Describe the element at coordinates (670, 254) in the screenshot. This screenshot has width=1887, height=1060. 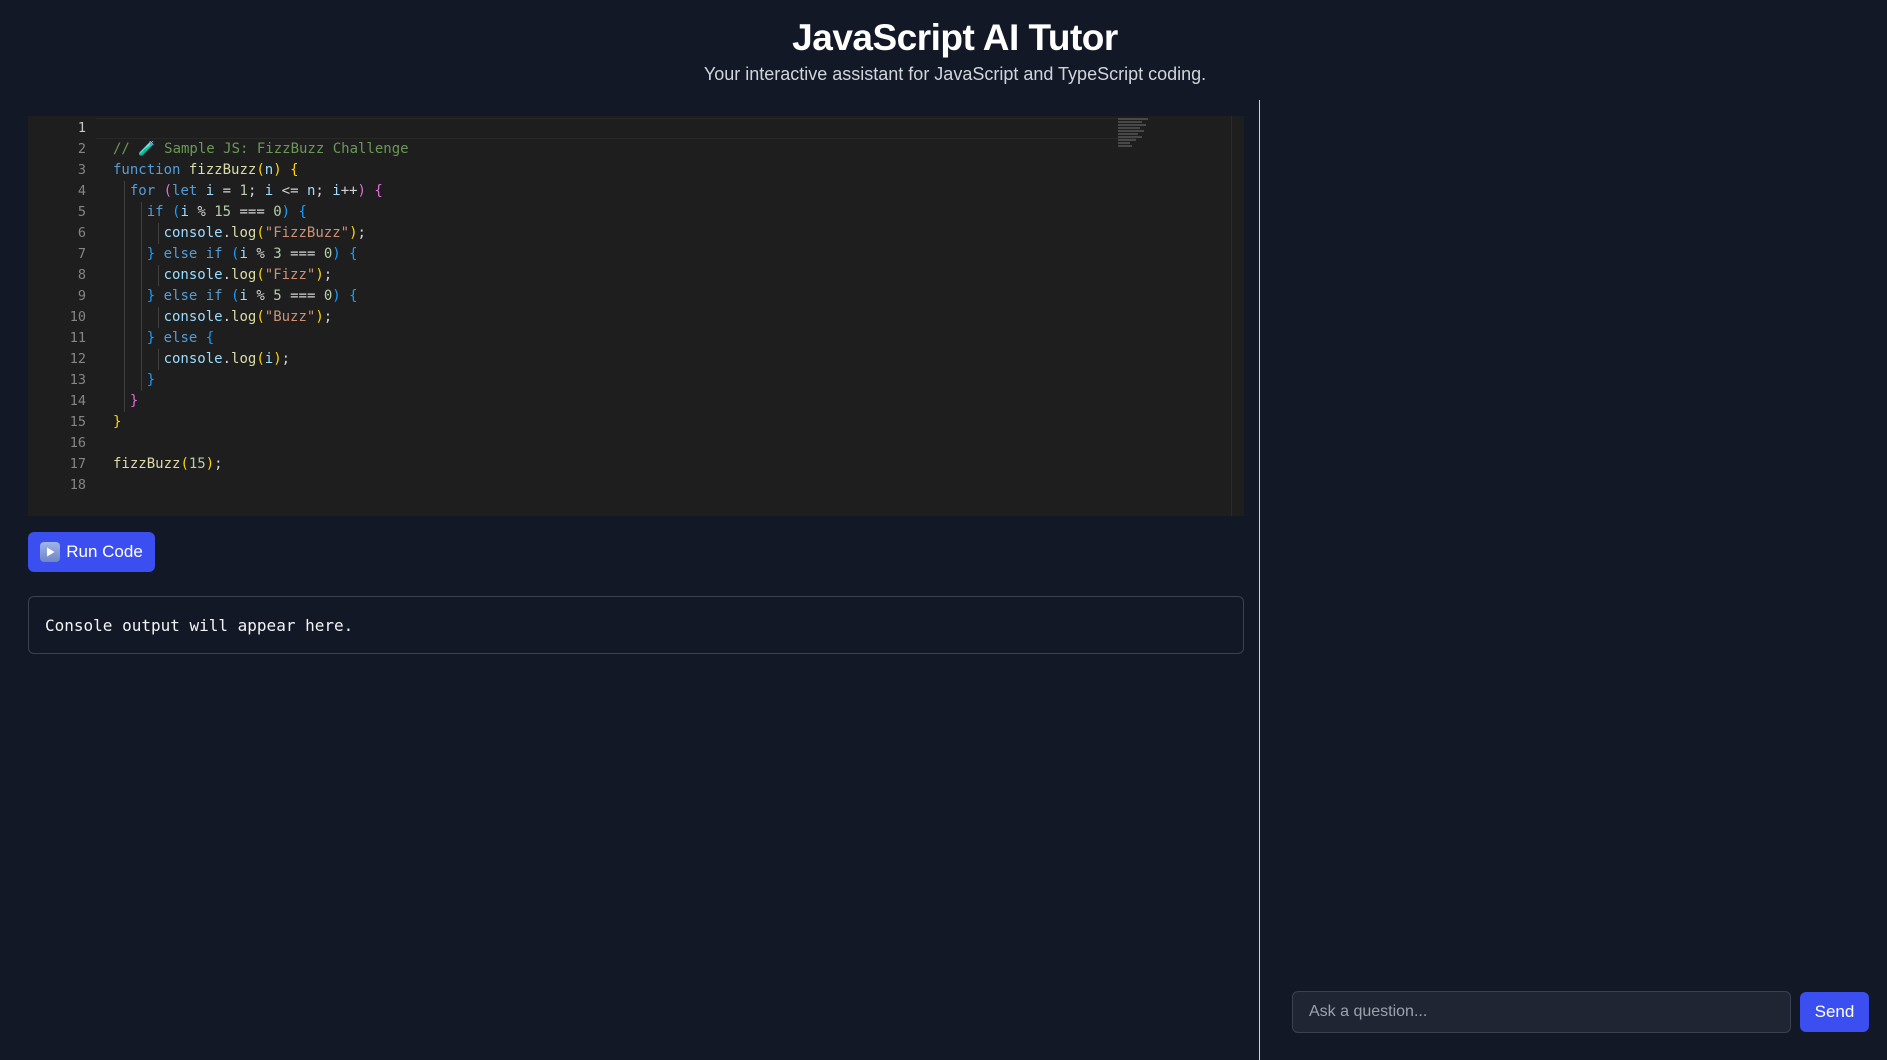
I see `code-line: } else if (i % 3 === 0) {` at that location.